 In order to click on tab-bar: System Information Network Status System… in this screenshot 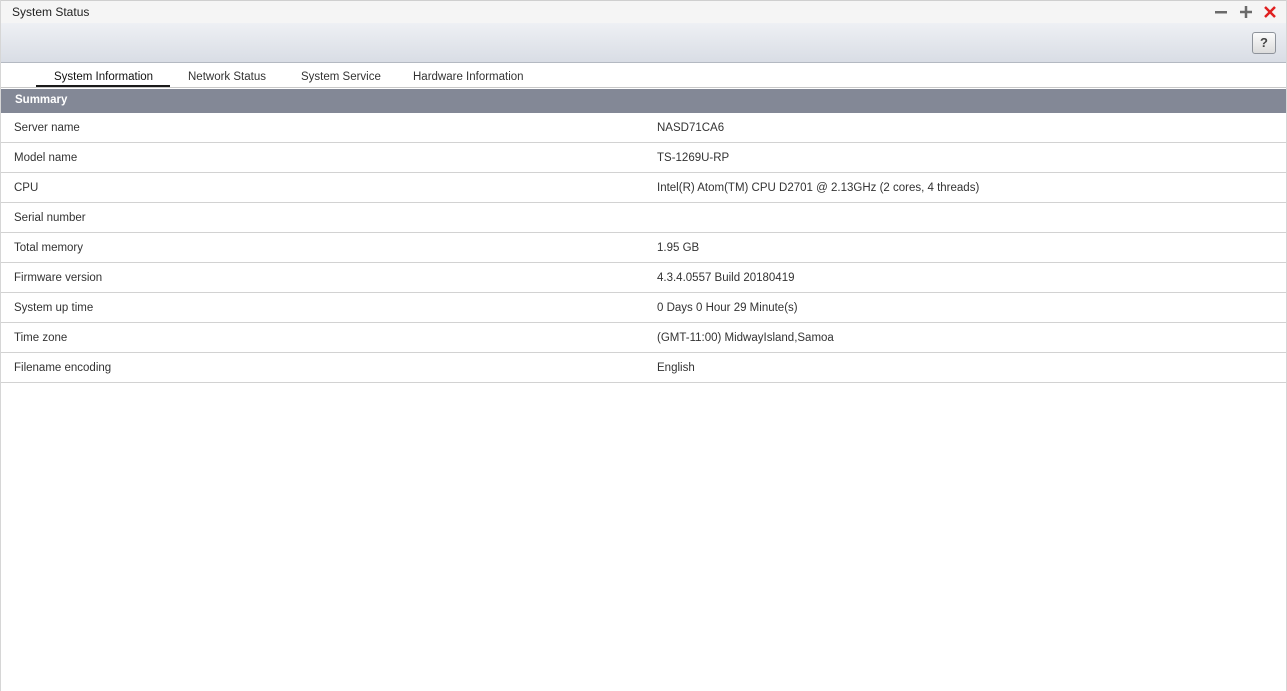, I will do `click(643, 76)`.